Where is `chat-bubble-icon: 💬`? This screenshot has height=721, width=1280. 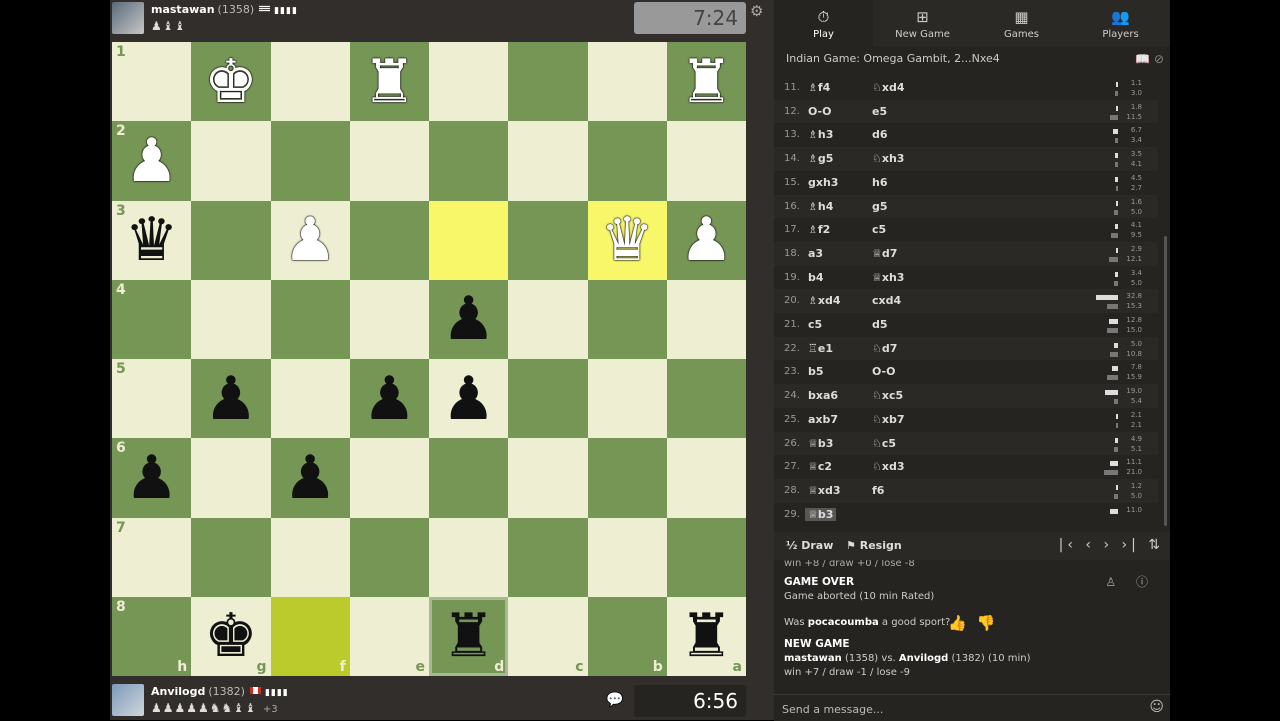
chat-bubble-icon: 💬 is located at coordinates (614, 700).